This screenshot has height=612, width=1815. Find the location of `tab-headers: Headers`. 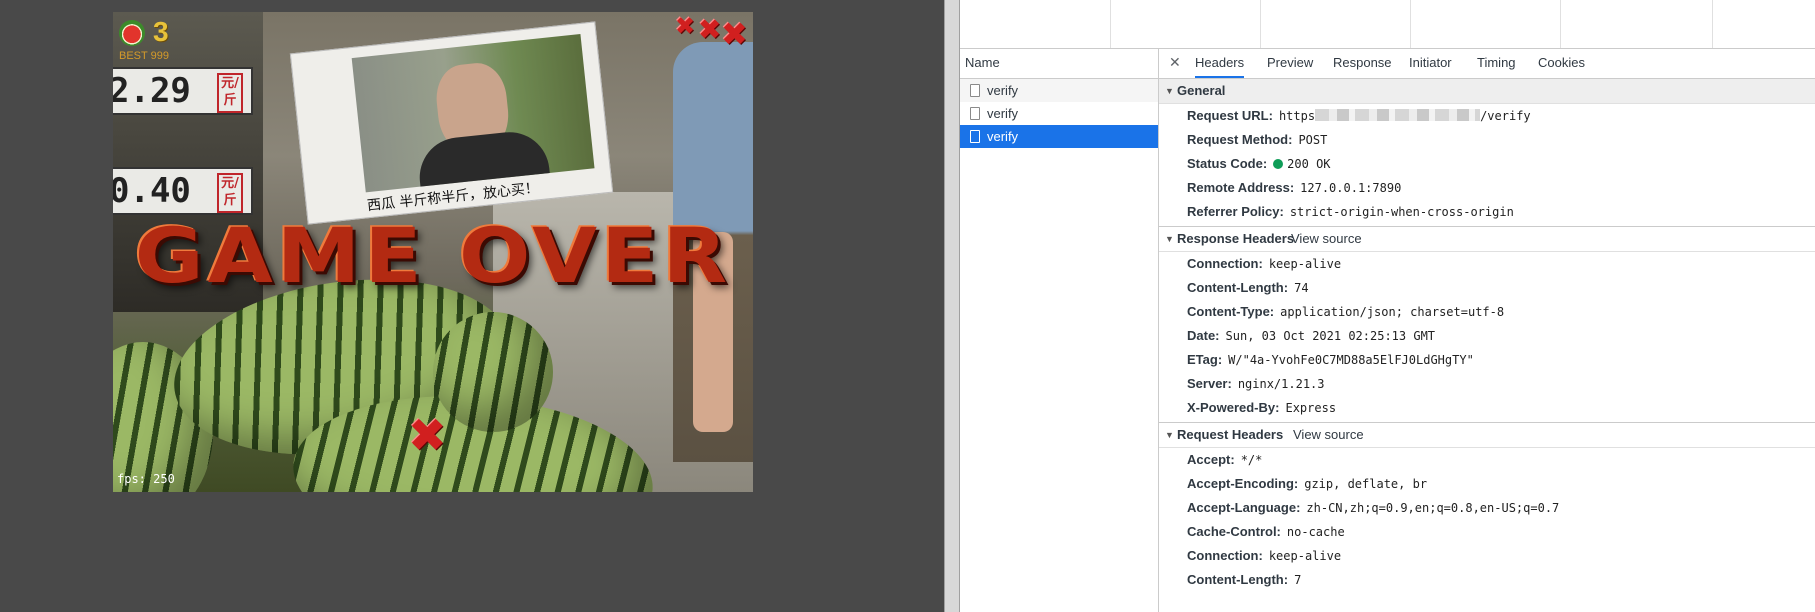

tab-headers: Headers is located at coordinates (1220, 63).